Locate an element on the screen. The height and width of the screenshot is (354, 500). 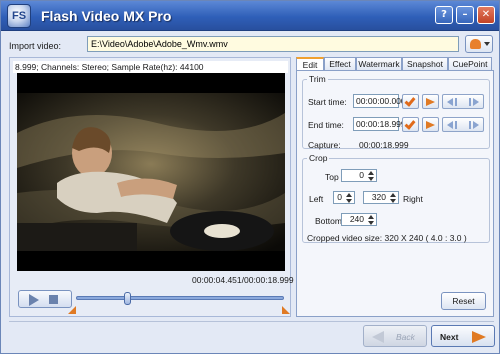
crop-left-label: Left is located at coordinates (316, 199).